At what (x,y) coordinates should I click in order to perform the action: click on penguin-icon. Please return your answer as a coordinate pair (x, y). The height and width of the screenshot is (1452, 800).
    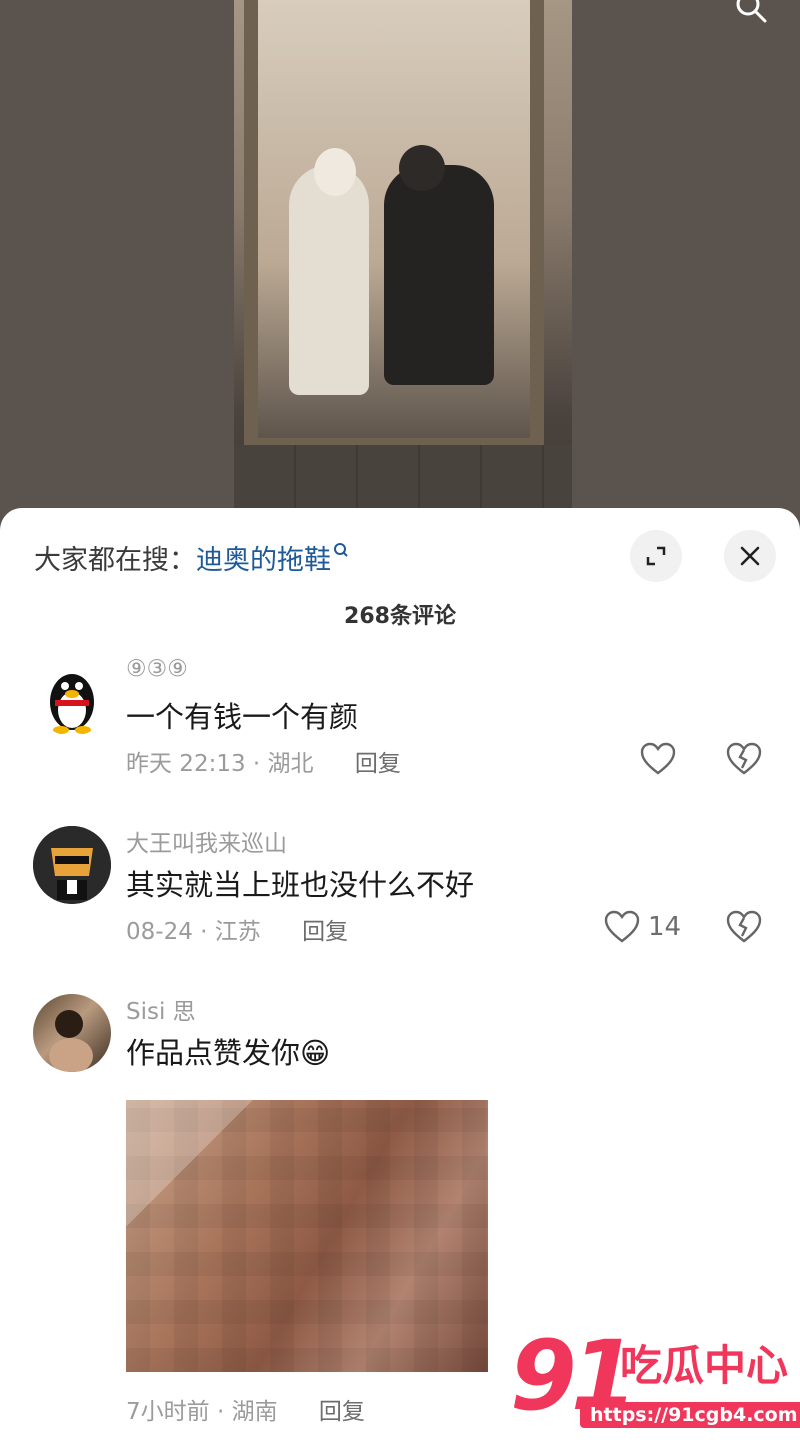
    Looking at the image, I should click on (72, 704).